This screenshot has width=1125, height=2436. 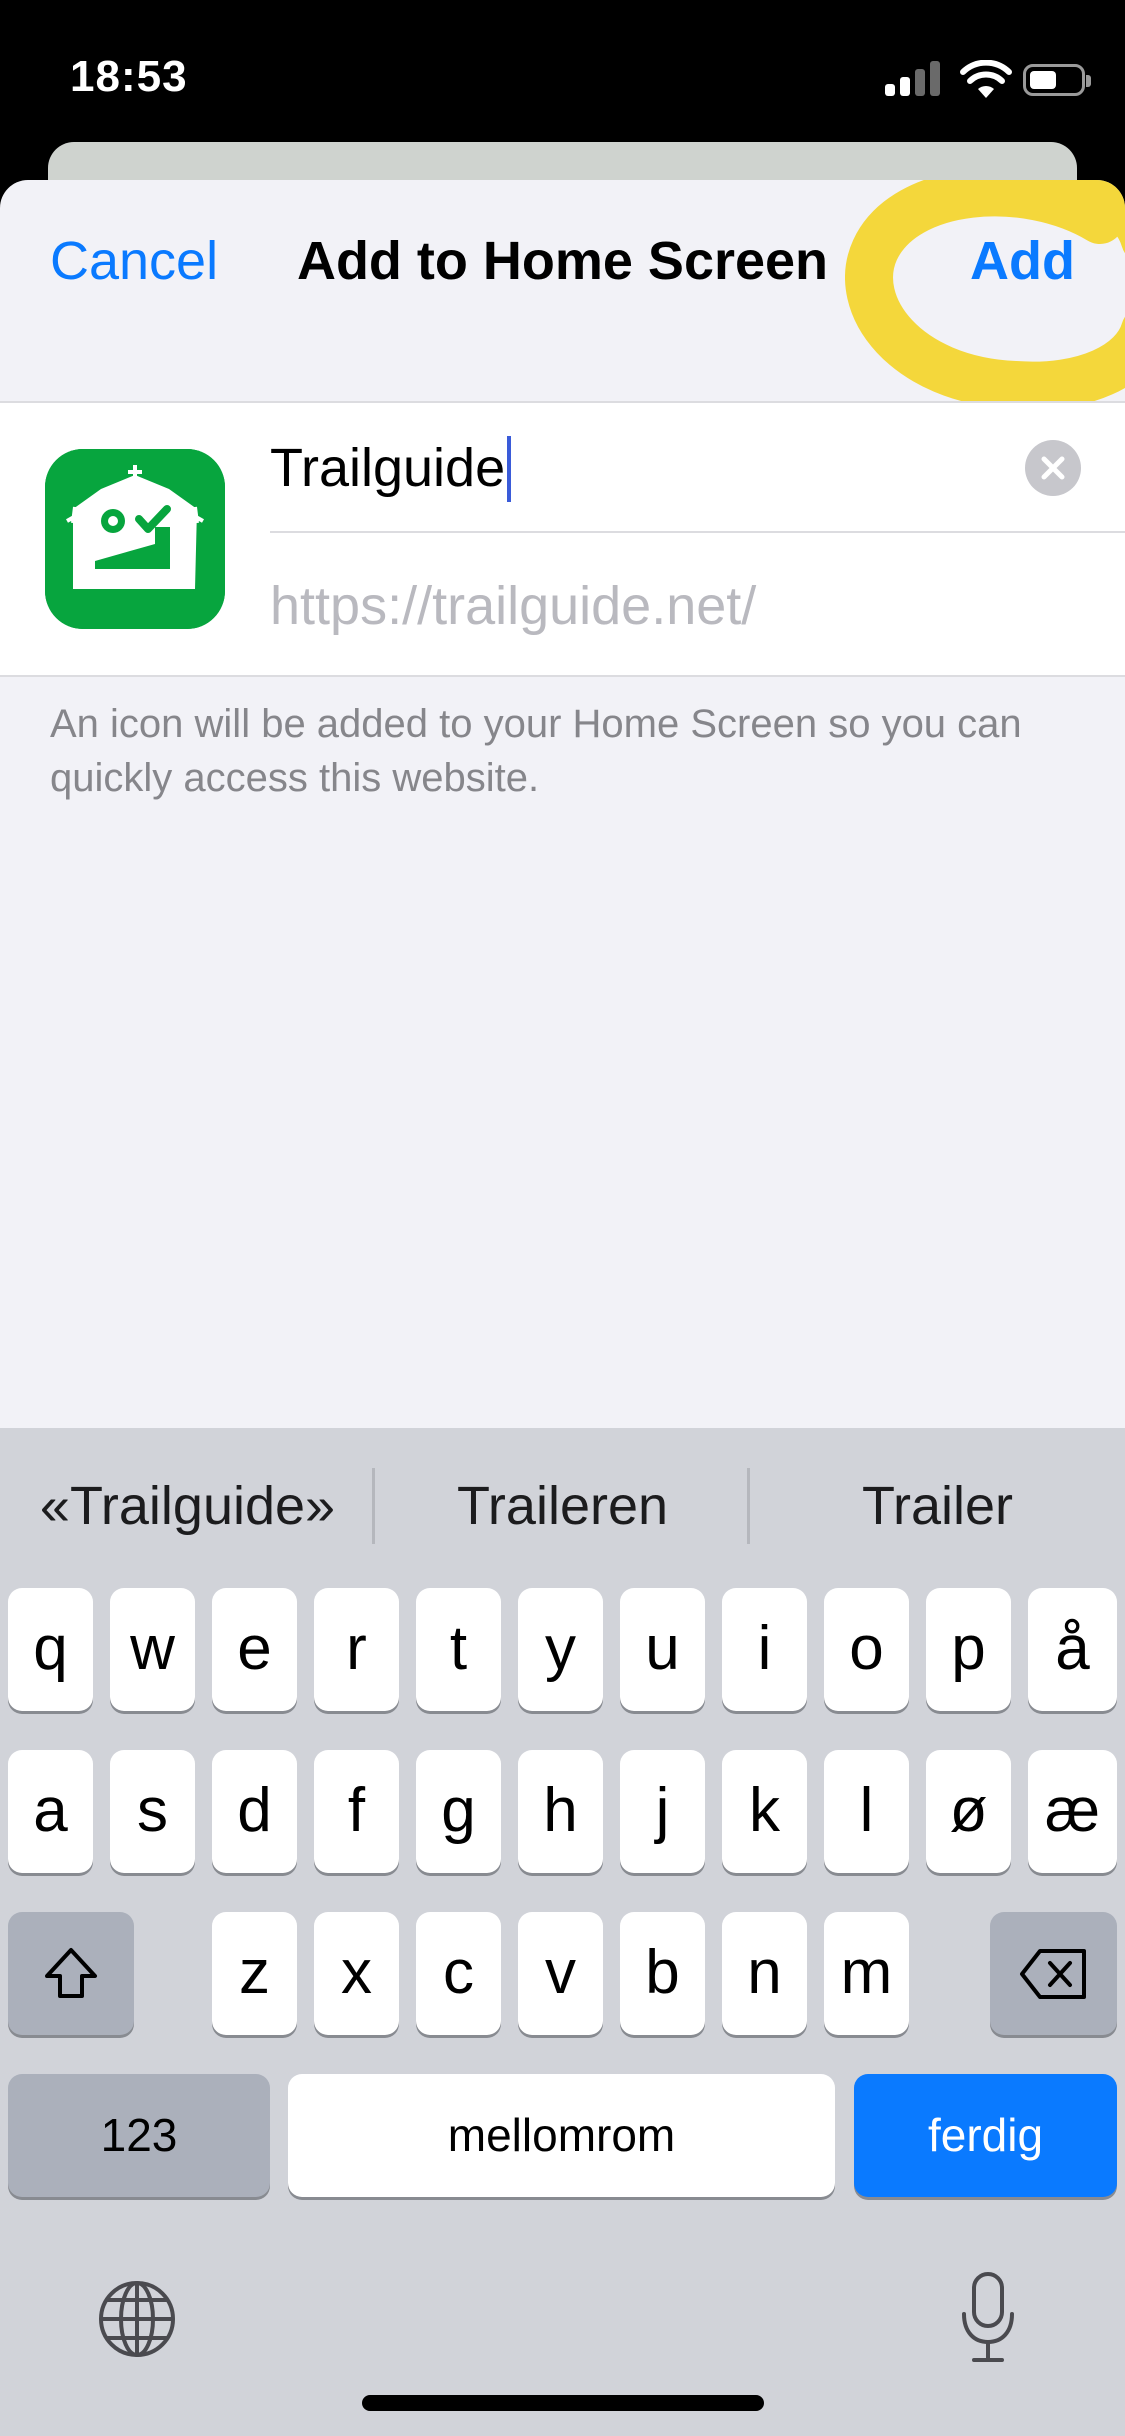 What do you see at coordinates (356, 1811) in the screenshot?
I see `key-f: f` at bounding box center [356, 1811].